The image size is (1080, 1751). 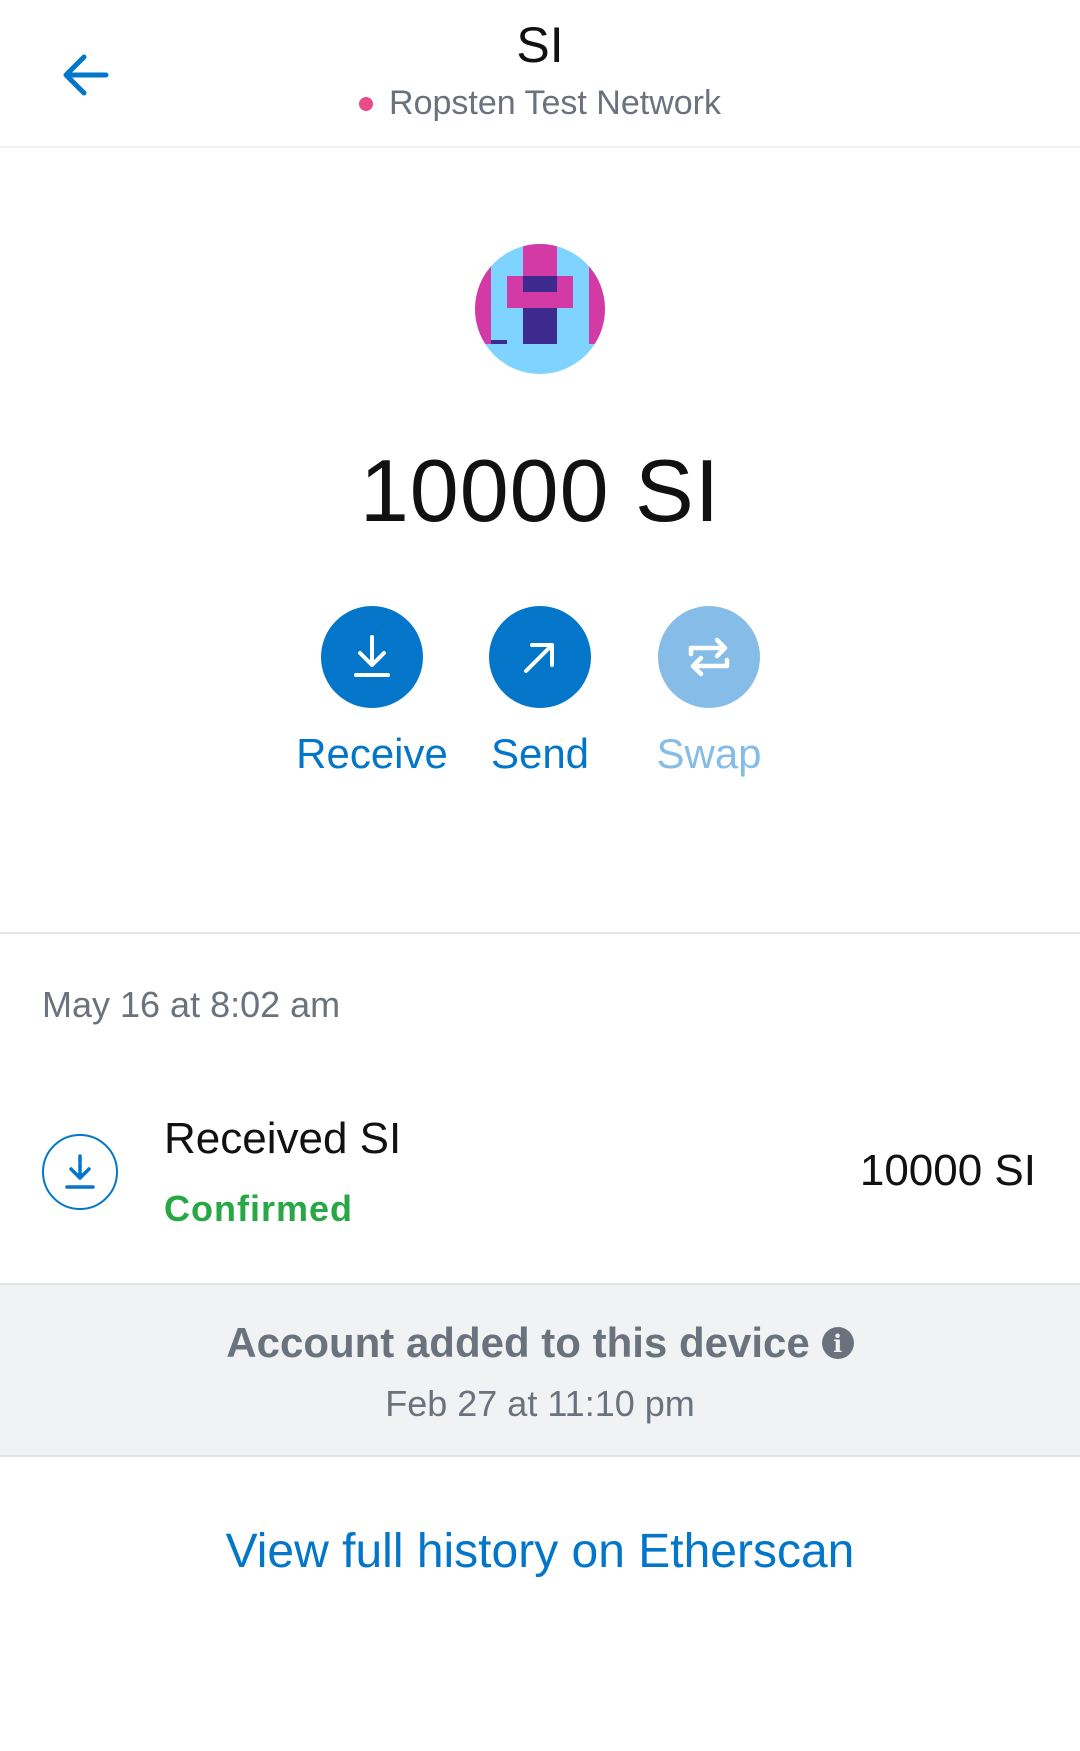 I want to click on transaction-date: May 16 at 8:02 am, so click(x=191, y=1004).